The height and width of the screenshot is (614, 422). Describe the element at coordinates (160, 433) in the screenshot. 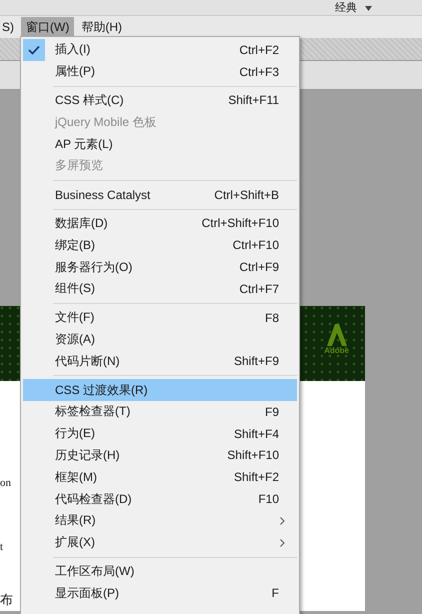

I see `menu-item: 行为(E) Shift+F4` at that location.